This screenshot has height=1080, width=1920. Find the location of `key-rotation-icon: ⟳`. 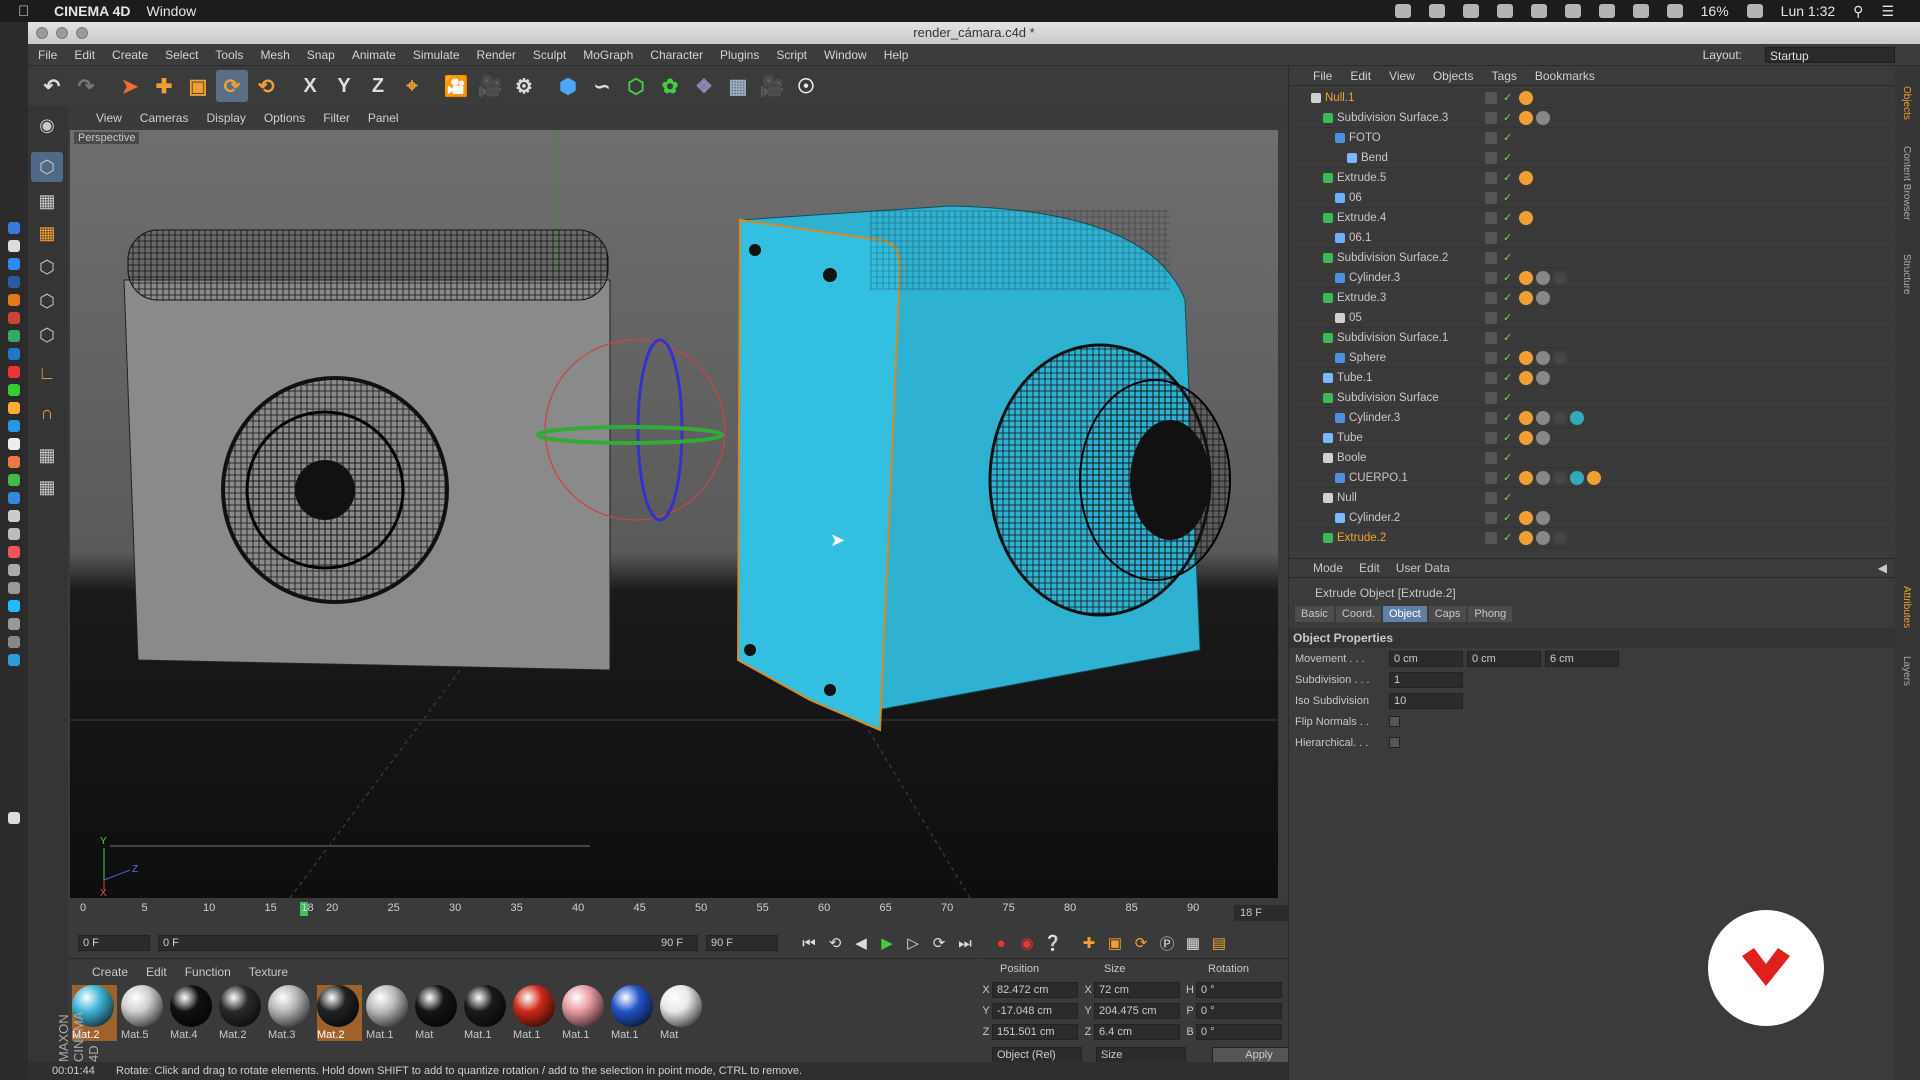

key-rotation-icon: ⟳ is located at coordinates (1141, 943).